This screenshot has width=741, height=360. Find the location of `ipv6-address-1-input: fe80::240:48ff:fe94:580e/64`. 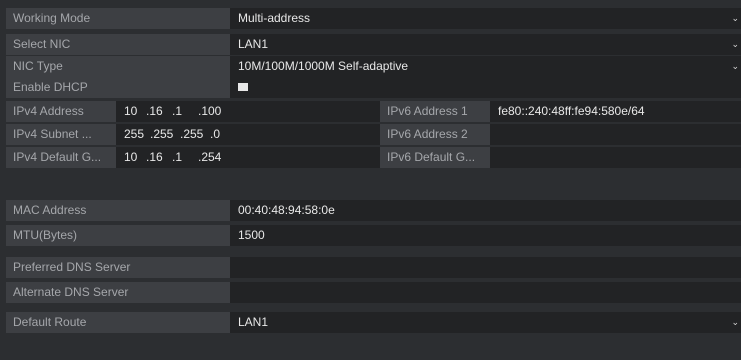

ipv6-address-1-input: fe80::240:48ff:fe94:580e/64 is located at coordinates (615, 111).